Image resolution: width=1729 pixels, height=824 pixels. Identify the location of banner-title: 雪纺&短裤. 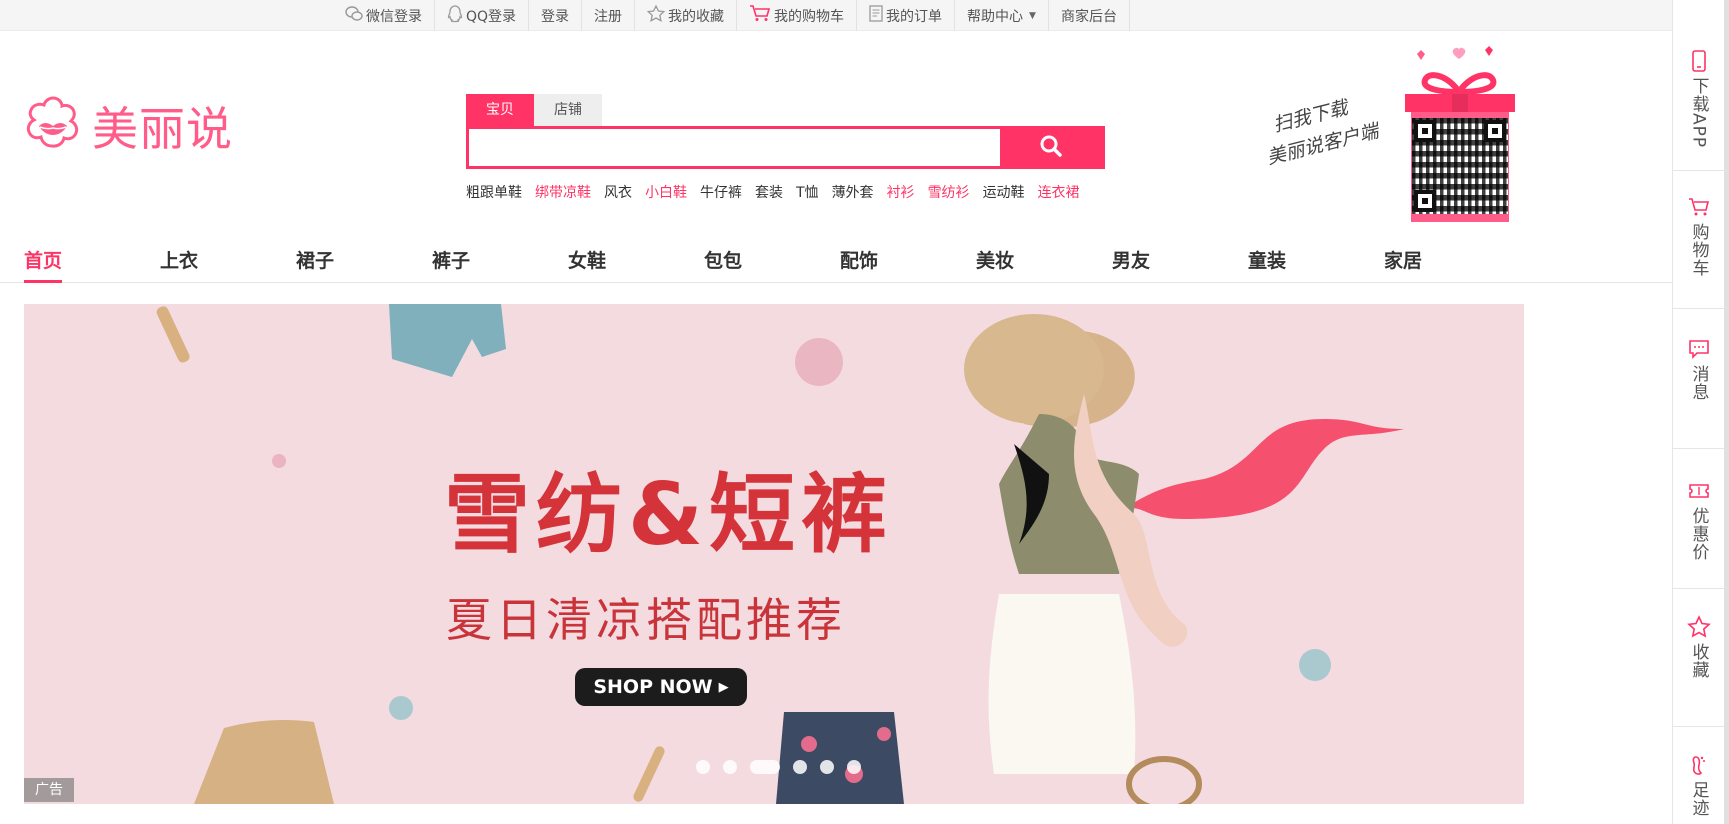
(668, 515).